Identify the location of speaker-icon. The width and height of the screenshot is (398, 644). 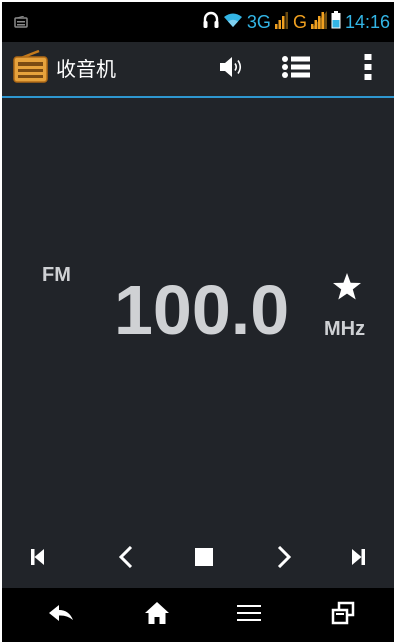
(232, 69).